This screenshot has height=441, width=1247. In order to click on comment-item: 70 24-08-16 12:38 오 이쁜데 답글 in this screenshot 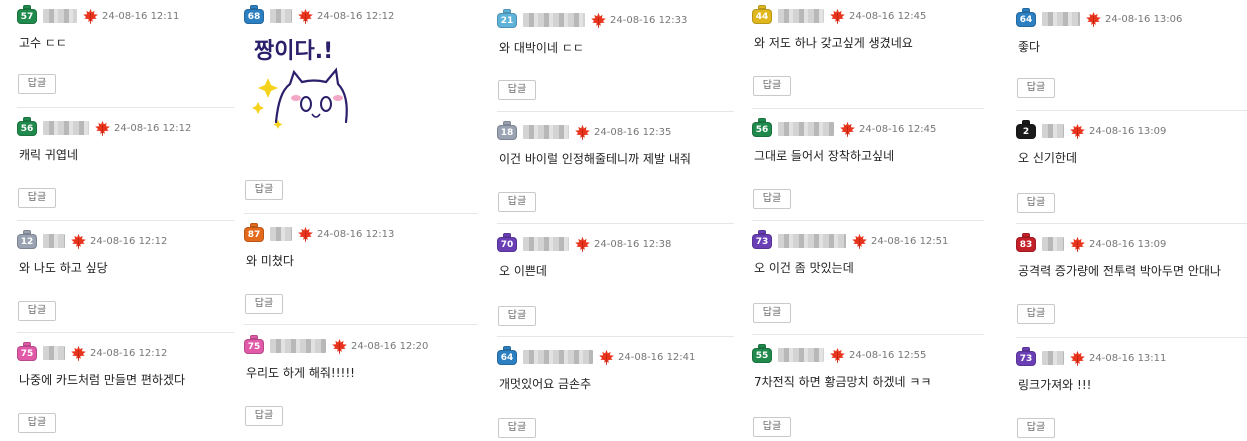, I will do `click(615, 282)`.